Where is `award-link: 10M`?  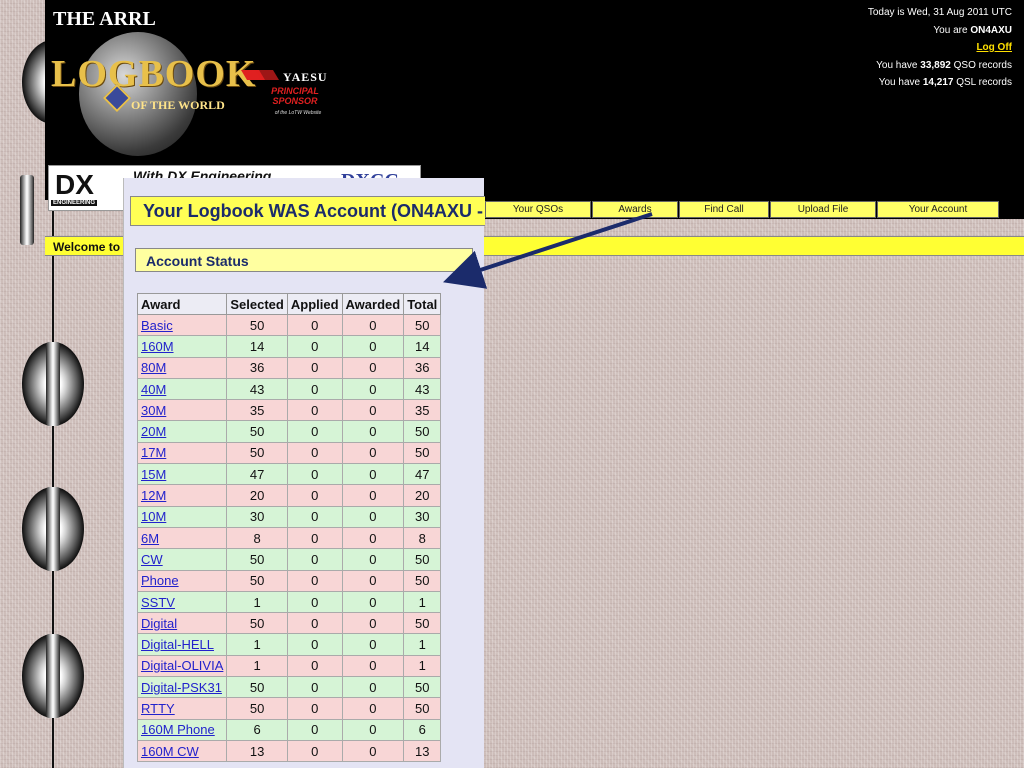
award-link: 10M is located at coordinates (153, 516).